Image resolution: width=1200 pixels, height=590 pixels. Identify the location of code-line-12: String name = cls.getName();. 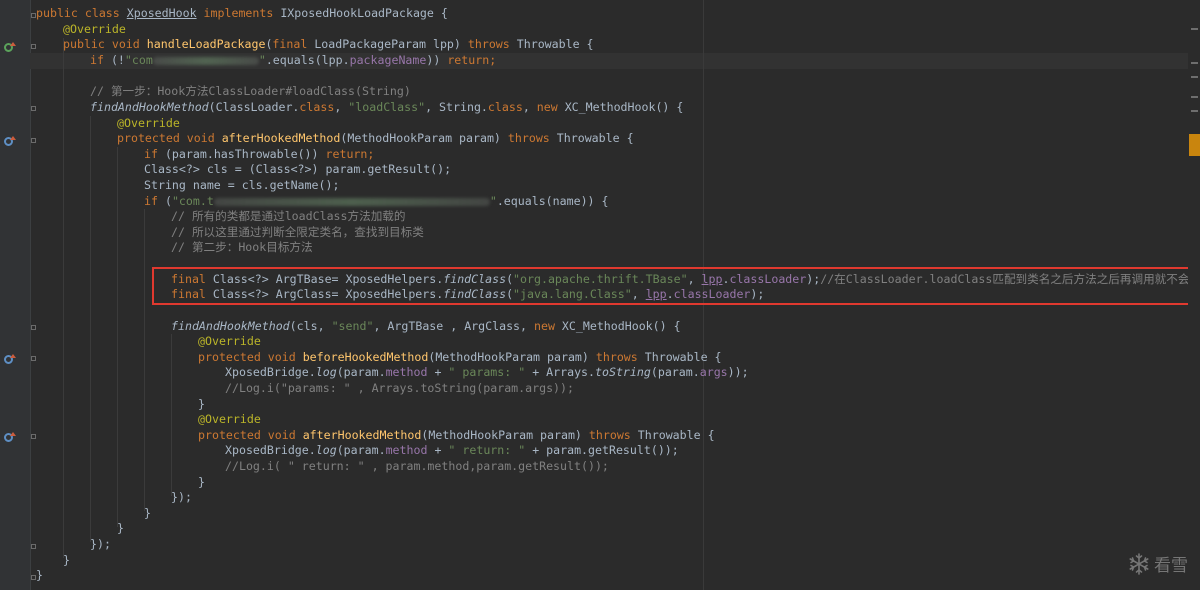
(242, 185).